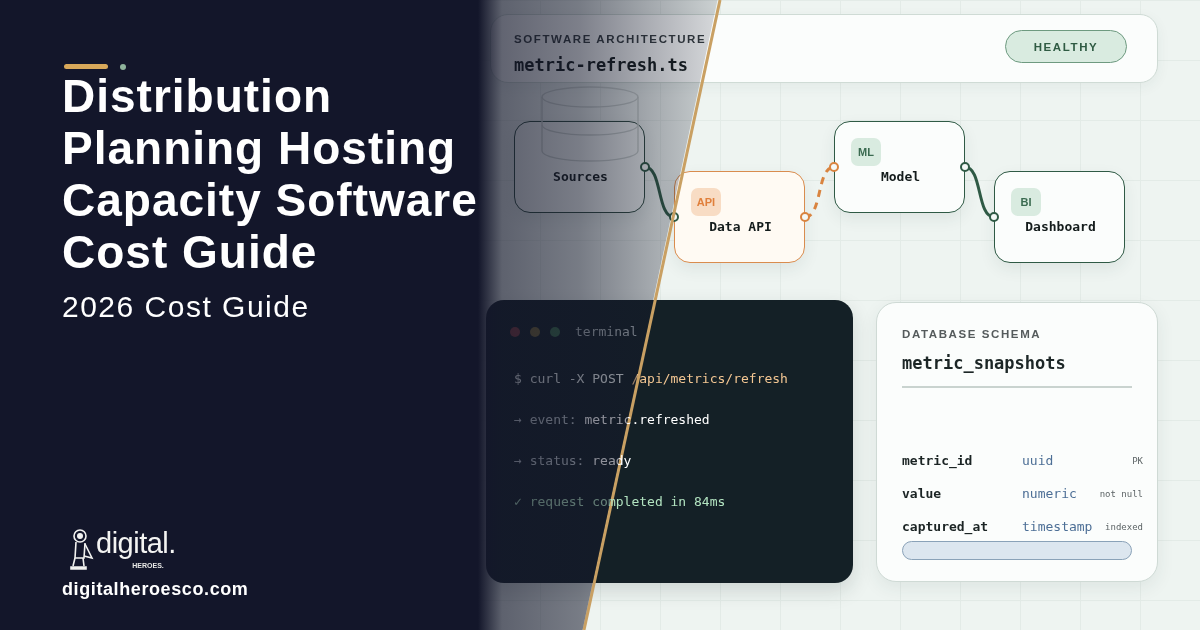  What do you see at coordinates (186, 307) in the screenshot?
I see `page-subtitle: 2026 Cost Guide` at bounding box center [186, 307].